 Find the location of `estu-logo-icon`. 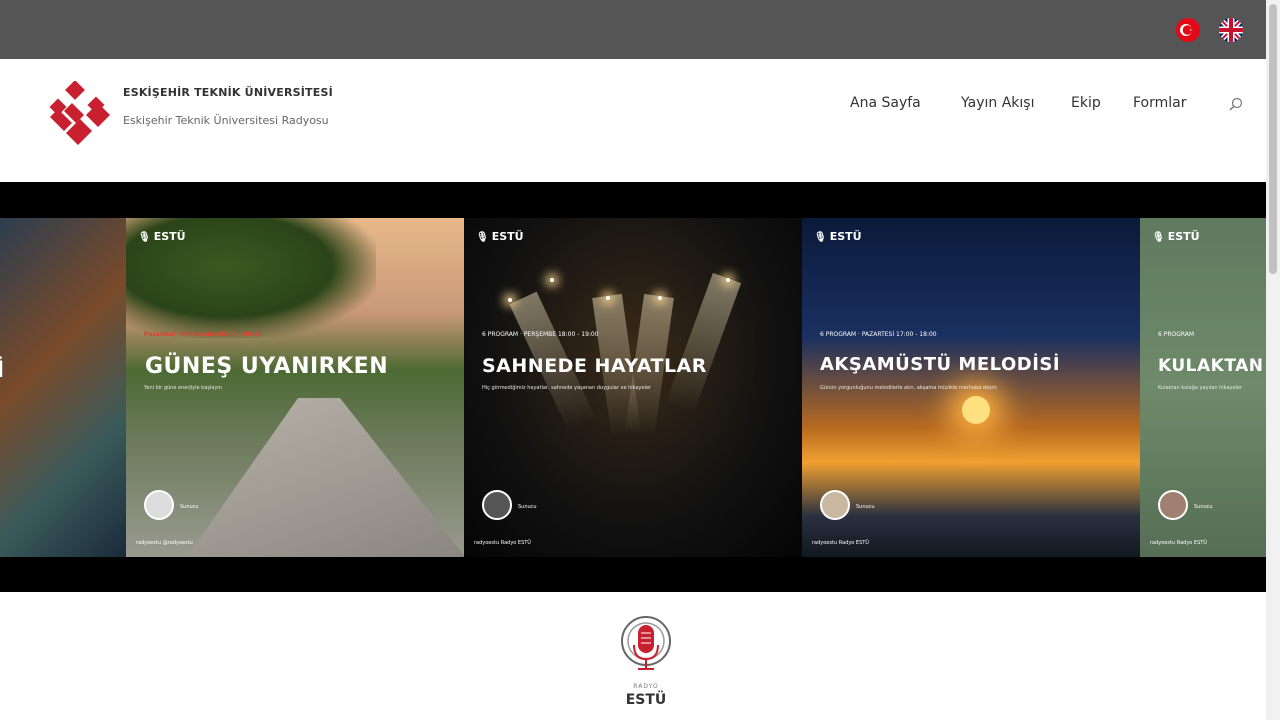

estu-logo-icon is located at coordinates (80, 114).